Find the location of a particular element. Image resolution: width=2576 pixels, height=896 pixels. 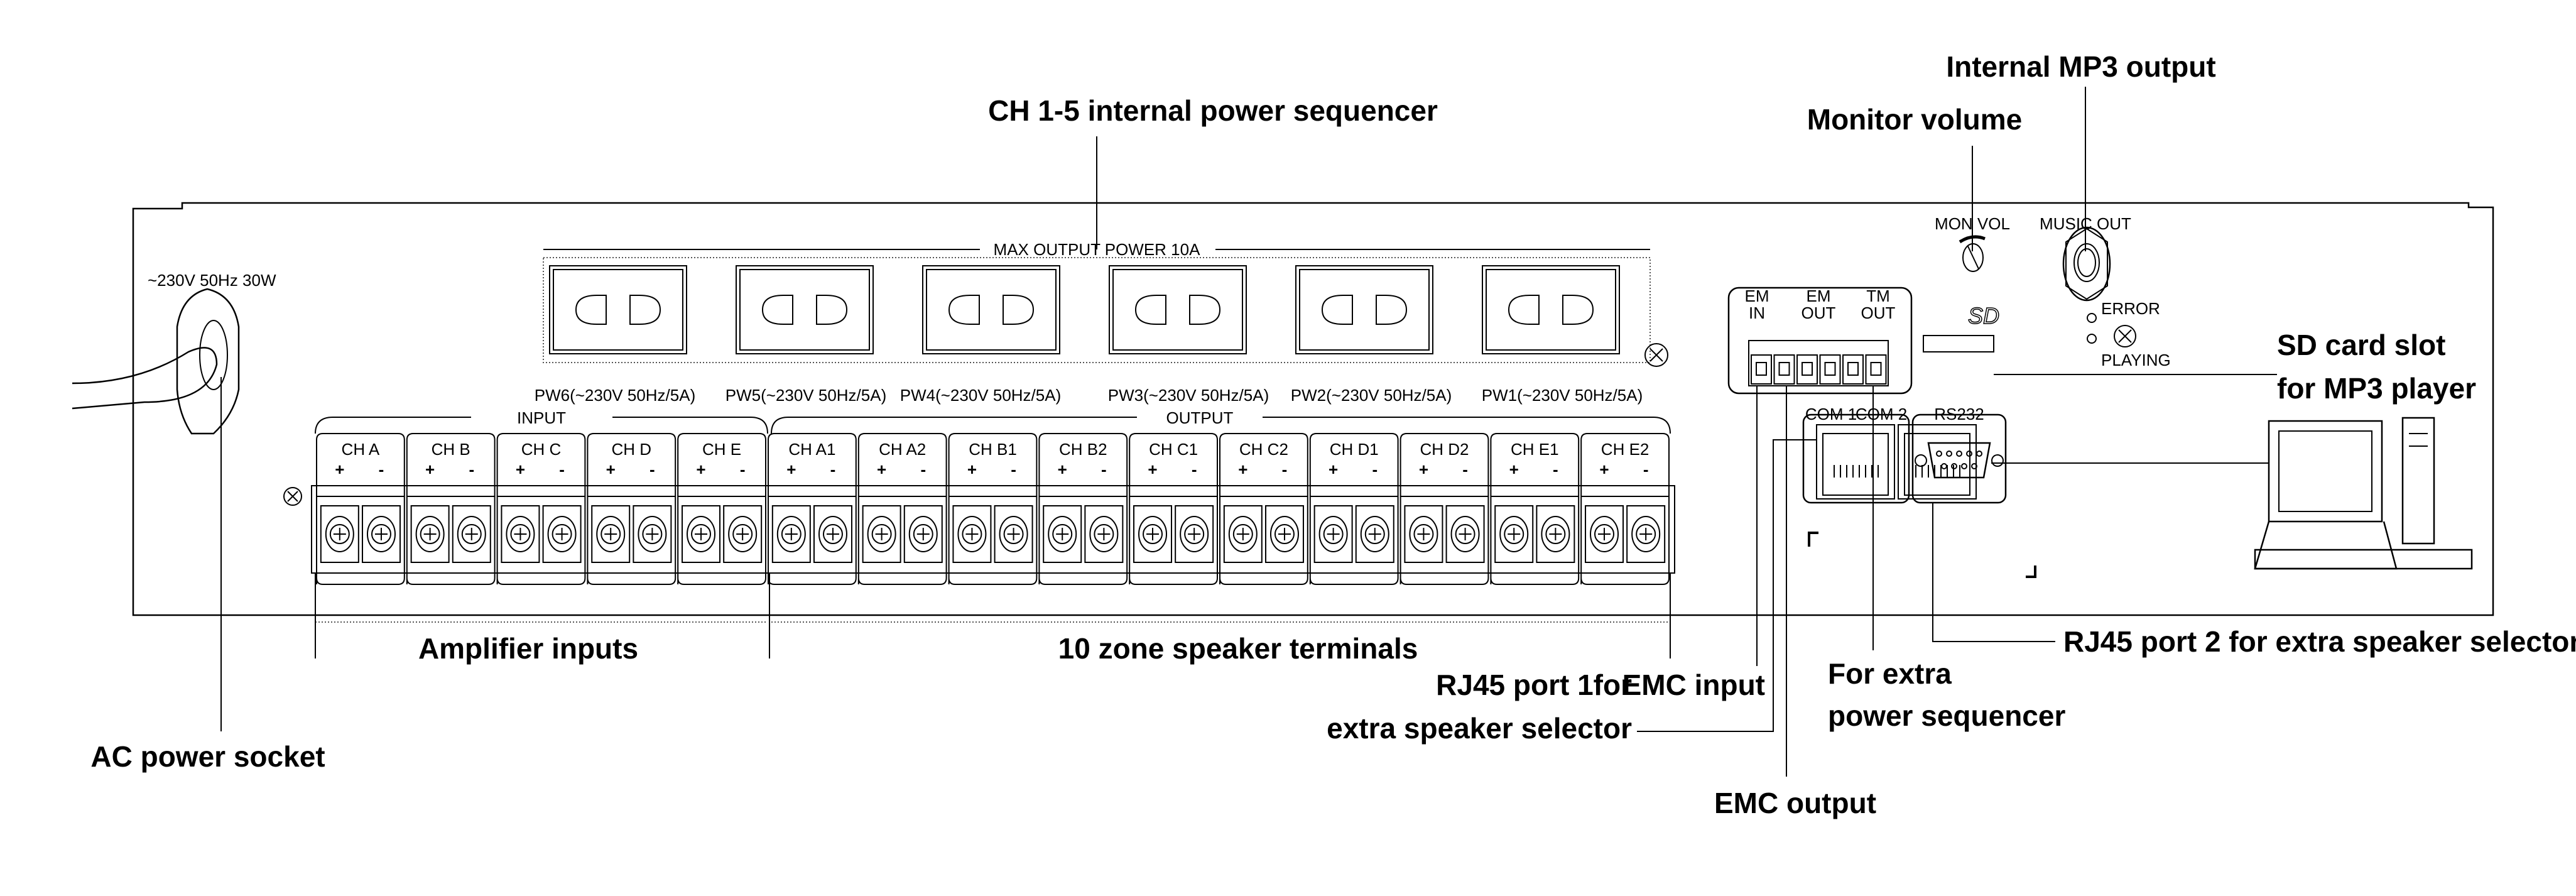

channel-module: CH D1+ - is located at coordinates (1354, 509).